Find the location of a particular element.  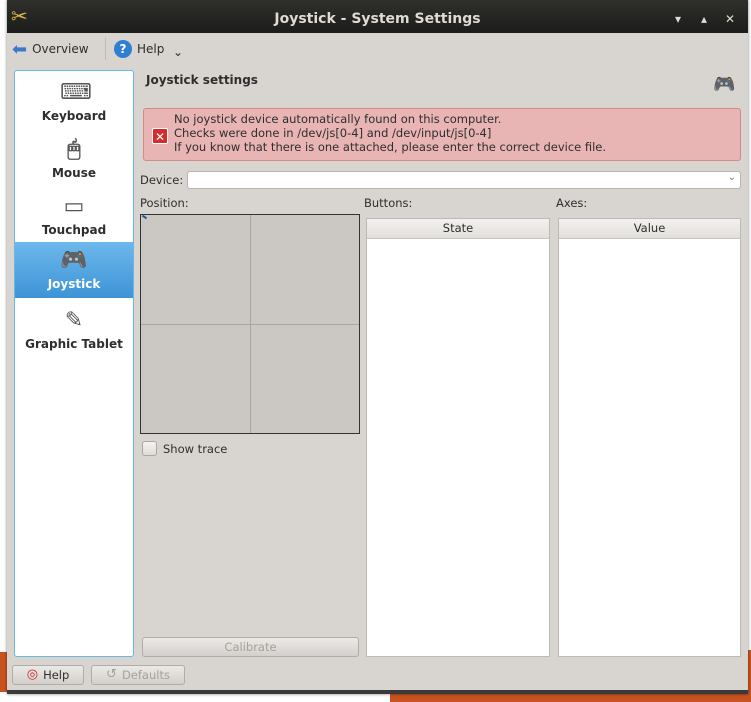

sidebar-item-label: Mouse is located at coordinates (73, 173).